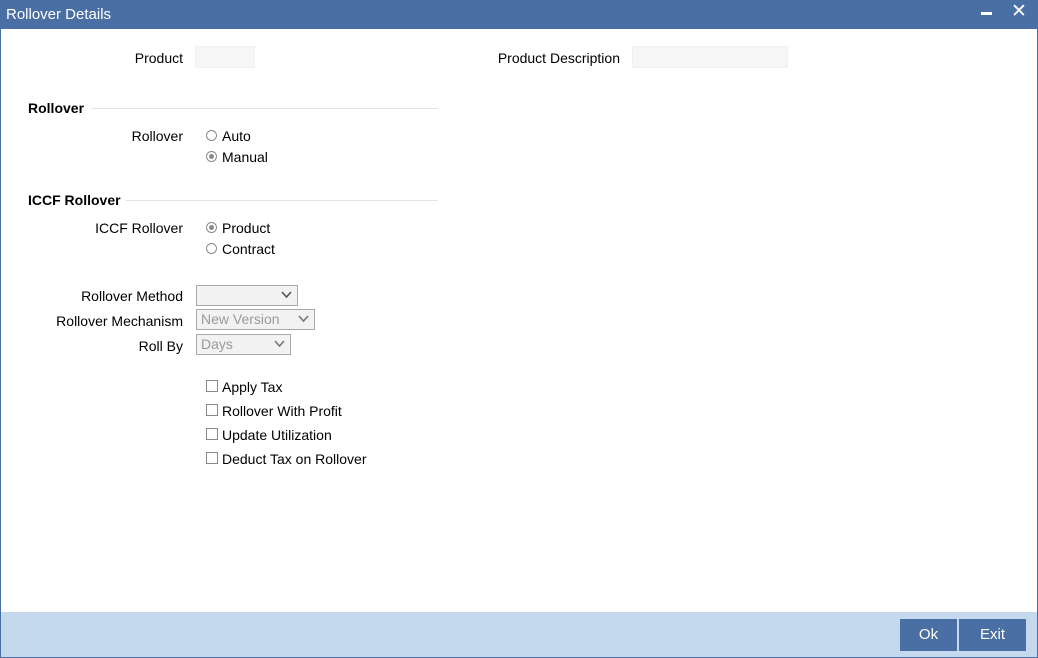 The width and height of the screenshot is (1038, 658). I want to click on iccf-rollover-section-title: ICCF Rollover, so click(74, 200).